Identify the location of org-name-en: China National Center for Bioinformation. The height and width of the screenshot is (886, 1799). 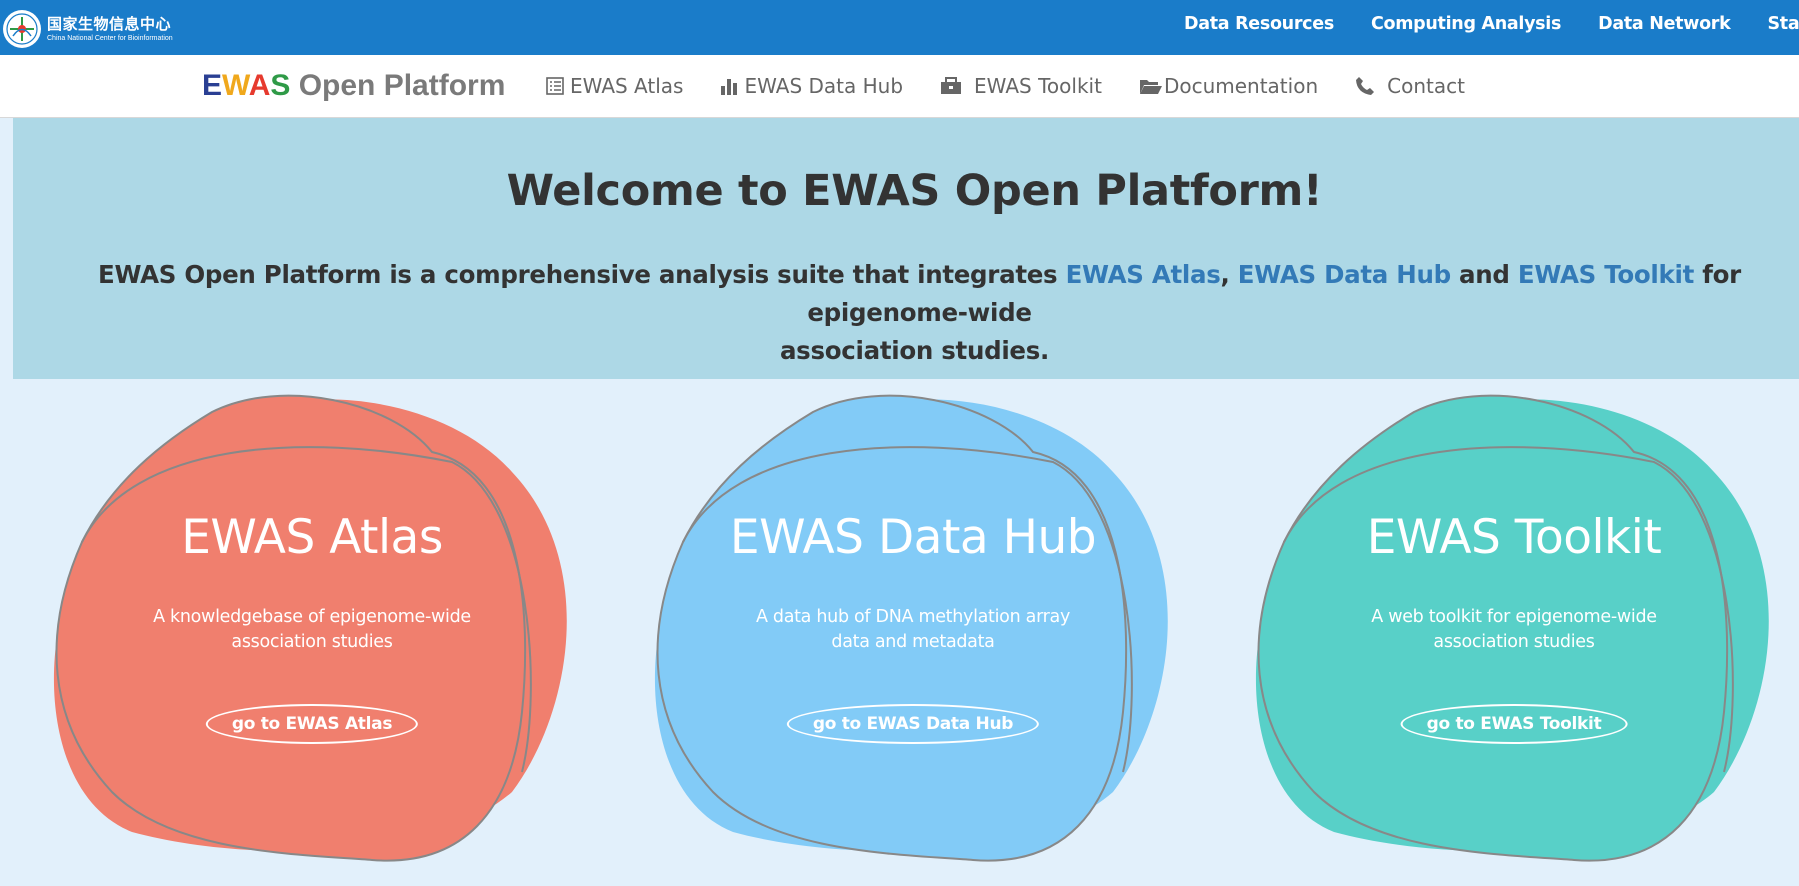
(110, 38).